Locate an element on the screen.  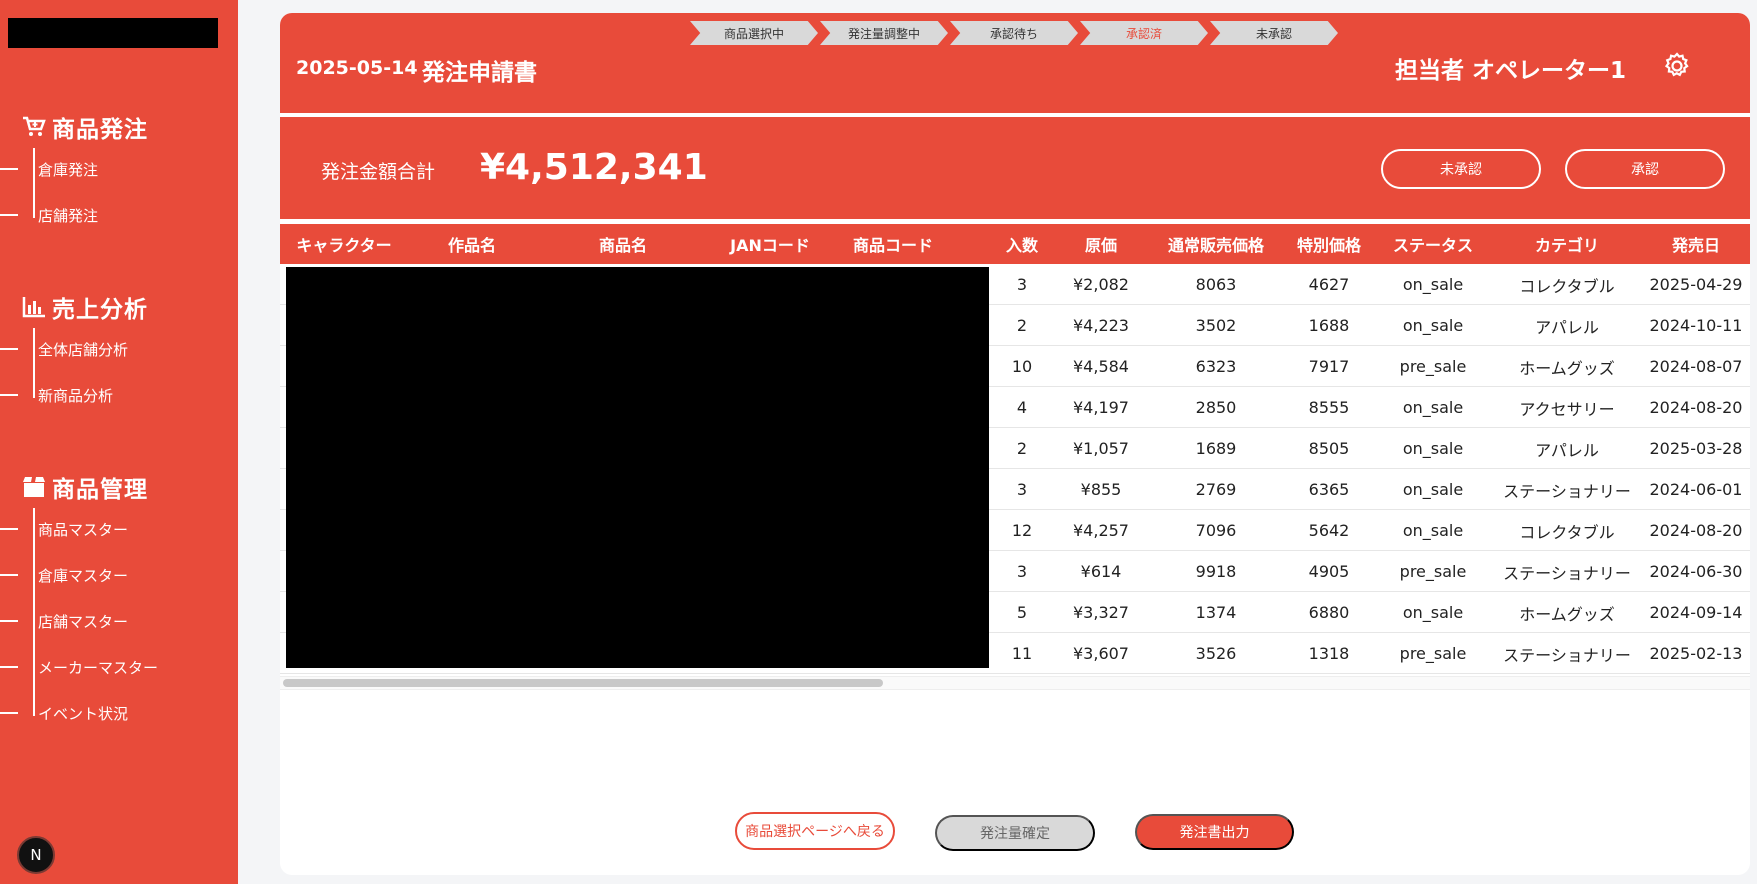
nav-section-sales: 売上分析 全体店舗分析 新商品分析 is located at coordinates (119, 355).